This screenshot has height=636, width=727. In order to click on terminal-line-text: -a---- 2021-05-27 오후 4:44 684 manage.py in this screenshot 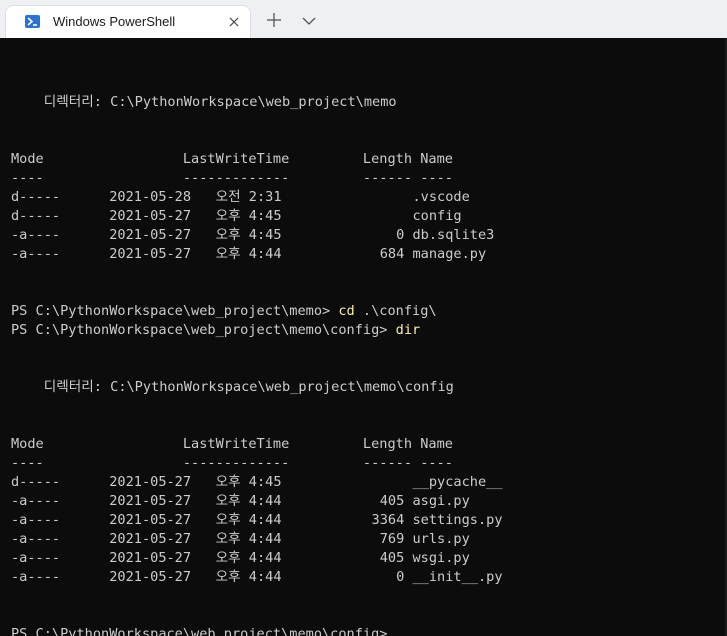, I will do `click(249, 254)`.